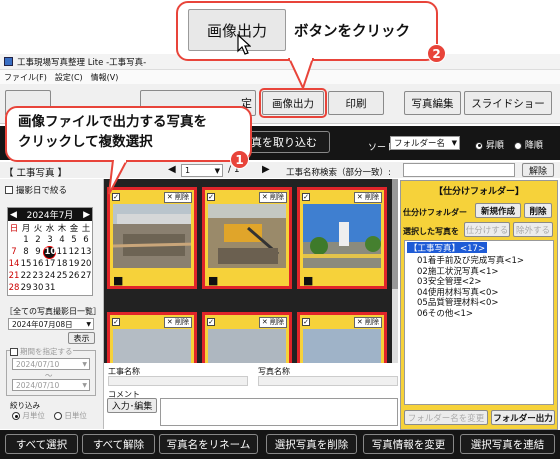 The image size is (560, 459). Describe the element at coordinates (447, 248) in the screenshot. I see `tree-root-item: 【工事写真】<17>` at that location.